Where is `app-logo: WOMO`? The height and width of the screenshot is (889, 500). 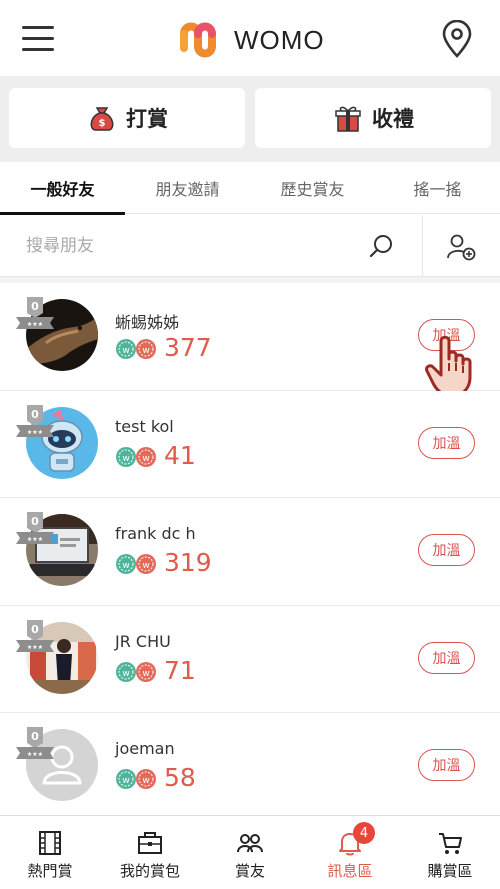
app-logo: WOMO is located at coordinates (251, 40).